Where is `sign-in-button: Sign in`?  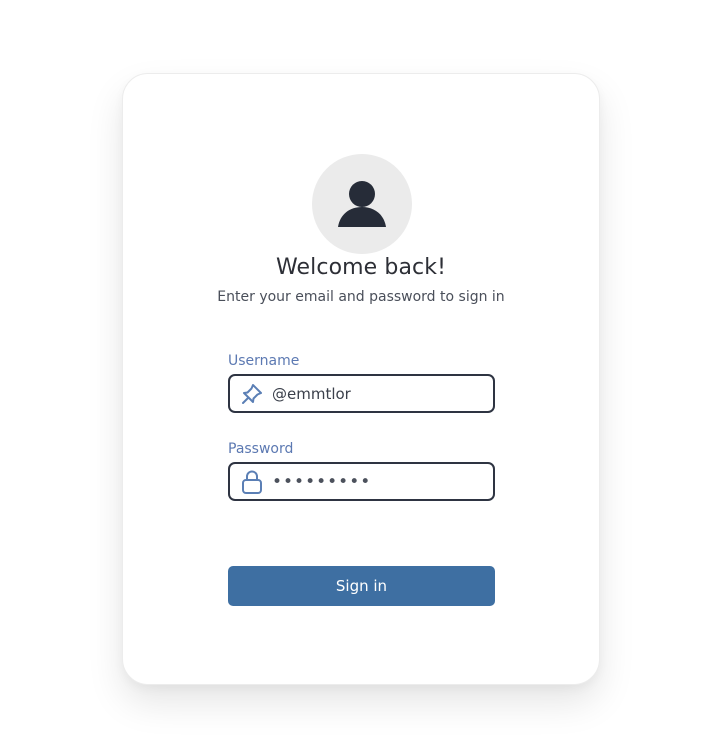
sign-in-button: Sign in is located at coordinates (361, 586).